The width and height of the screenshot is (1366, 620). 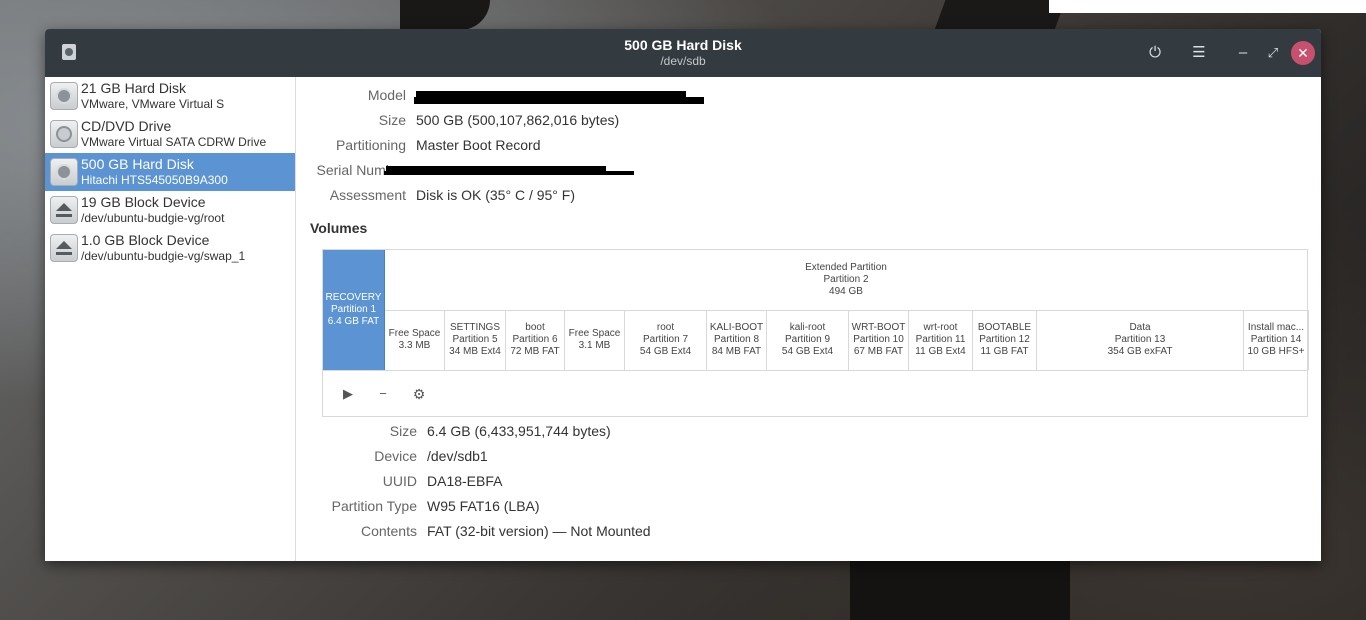 What do you see at coordinates (445, 15) in the screenshot?
I see `background-bench` at bounding box center [445, 15].